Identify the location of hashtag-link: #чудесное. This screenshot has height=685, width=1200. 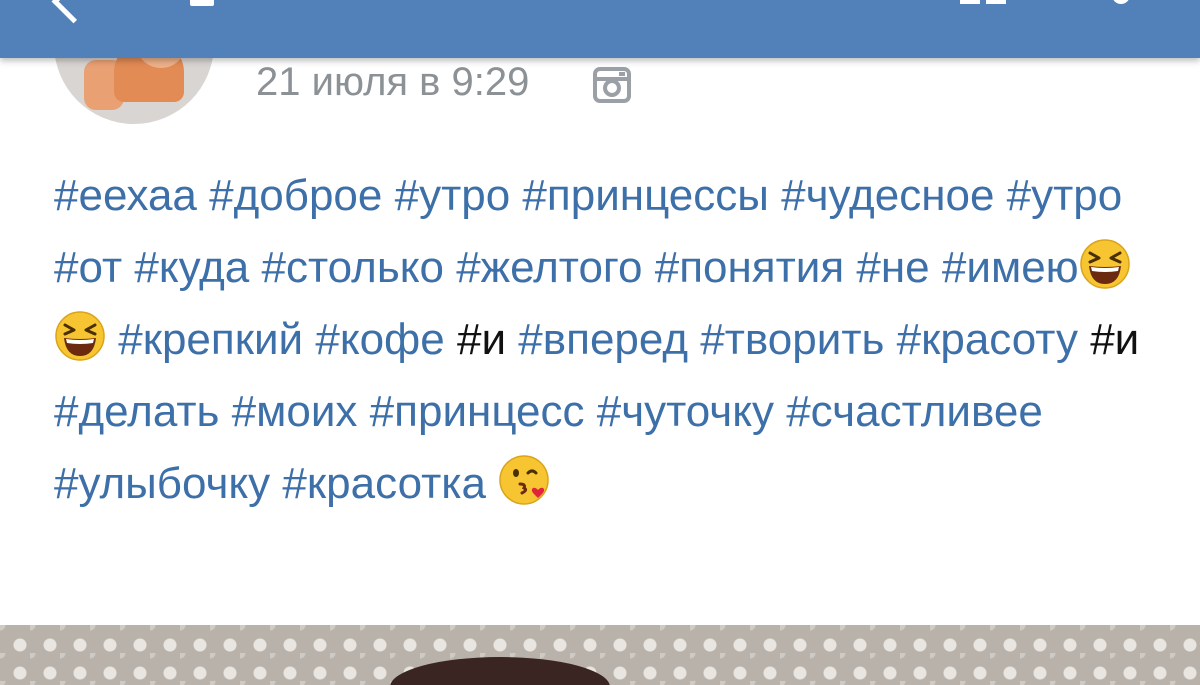
(887, 195).